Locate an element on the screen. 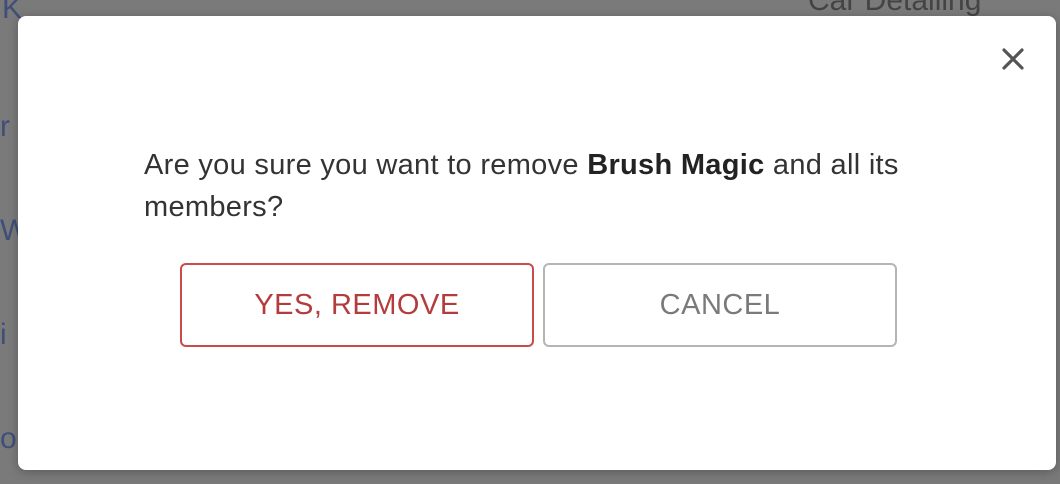 The height and width of the screenshot is (484, 1060). close-icon is located at coordinates (1013, 59).